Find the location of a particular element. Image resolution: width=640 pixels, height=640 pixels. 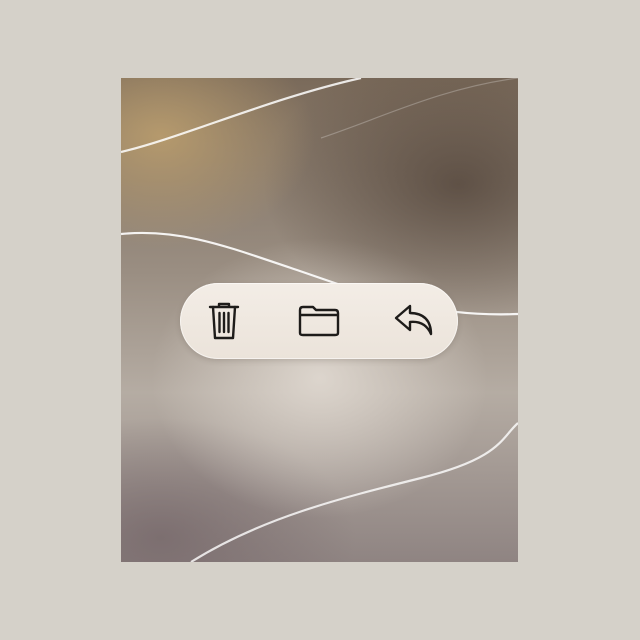

reply-arrow-icon is located at coordinates (413, 320).